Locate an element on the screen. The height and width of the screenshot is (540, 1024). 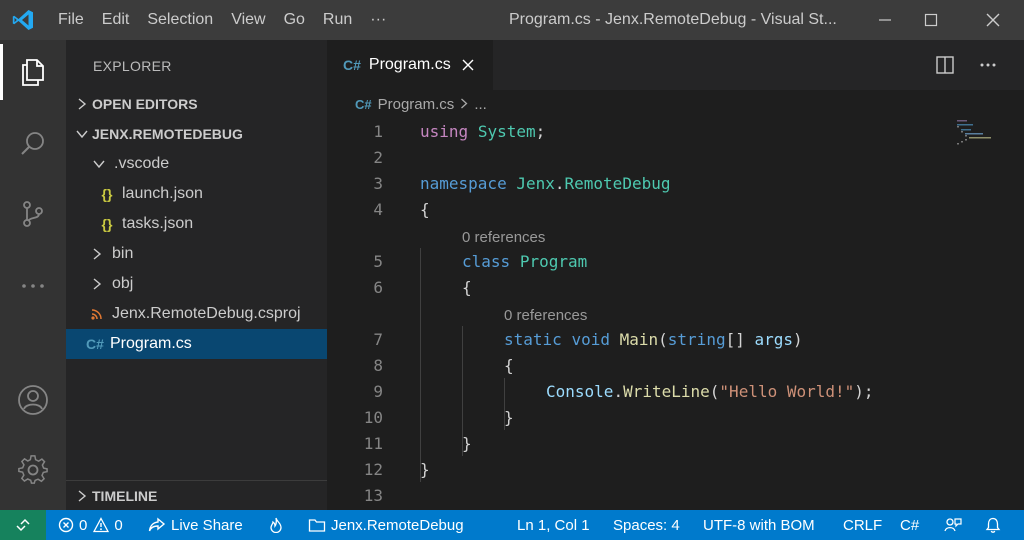
close-tab-button is located at coordinates (468, 65).